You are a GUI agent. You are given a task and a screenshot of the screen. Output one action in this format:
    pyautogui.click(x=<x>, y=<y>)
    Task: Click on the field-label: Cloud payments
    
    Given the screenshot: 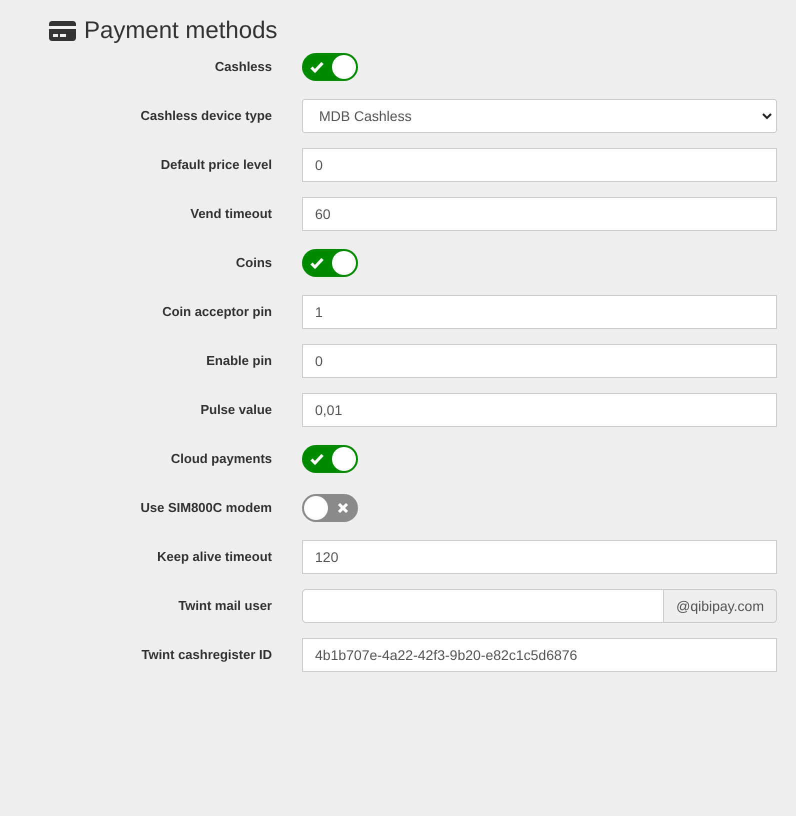 What is the action you would take?
    pyautogui.click(x=221, y=459)
    